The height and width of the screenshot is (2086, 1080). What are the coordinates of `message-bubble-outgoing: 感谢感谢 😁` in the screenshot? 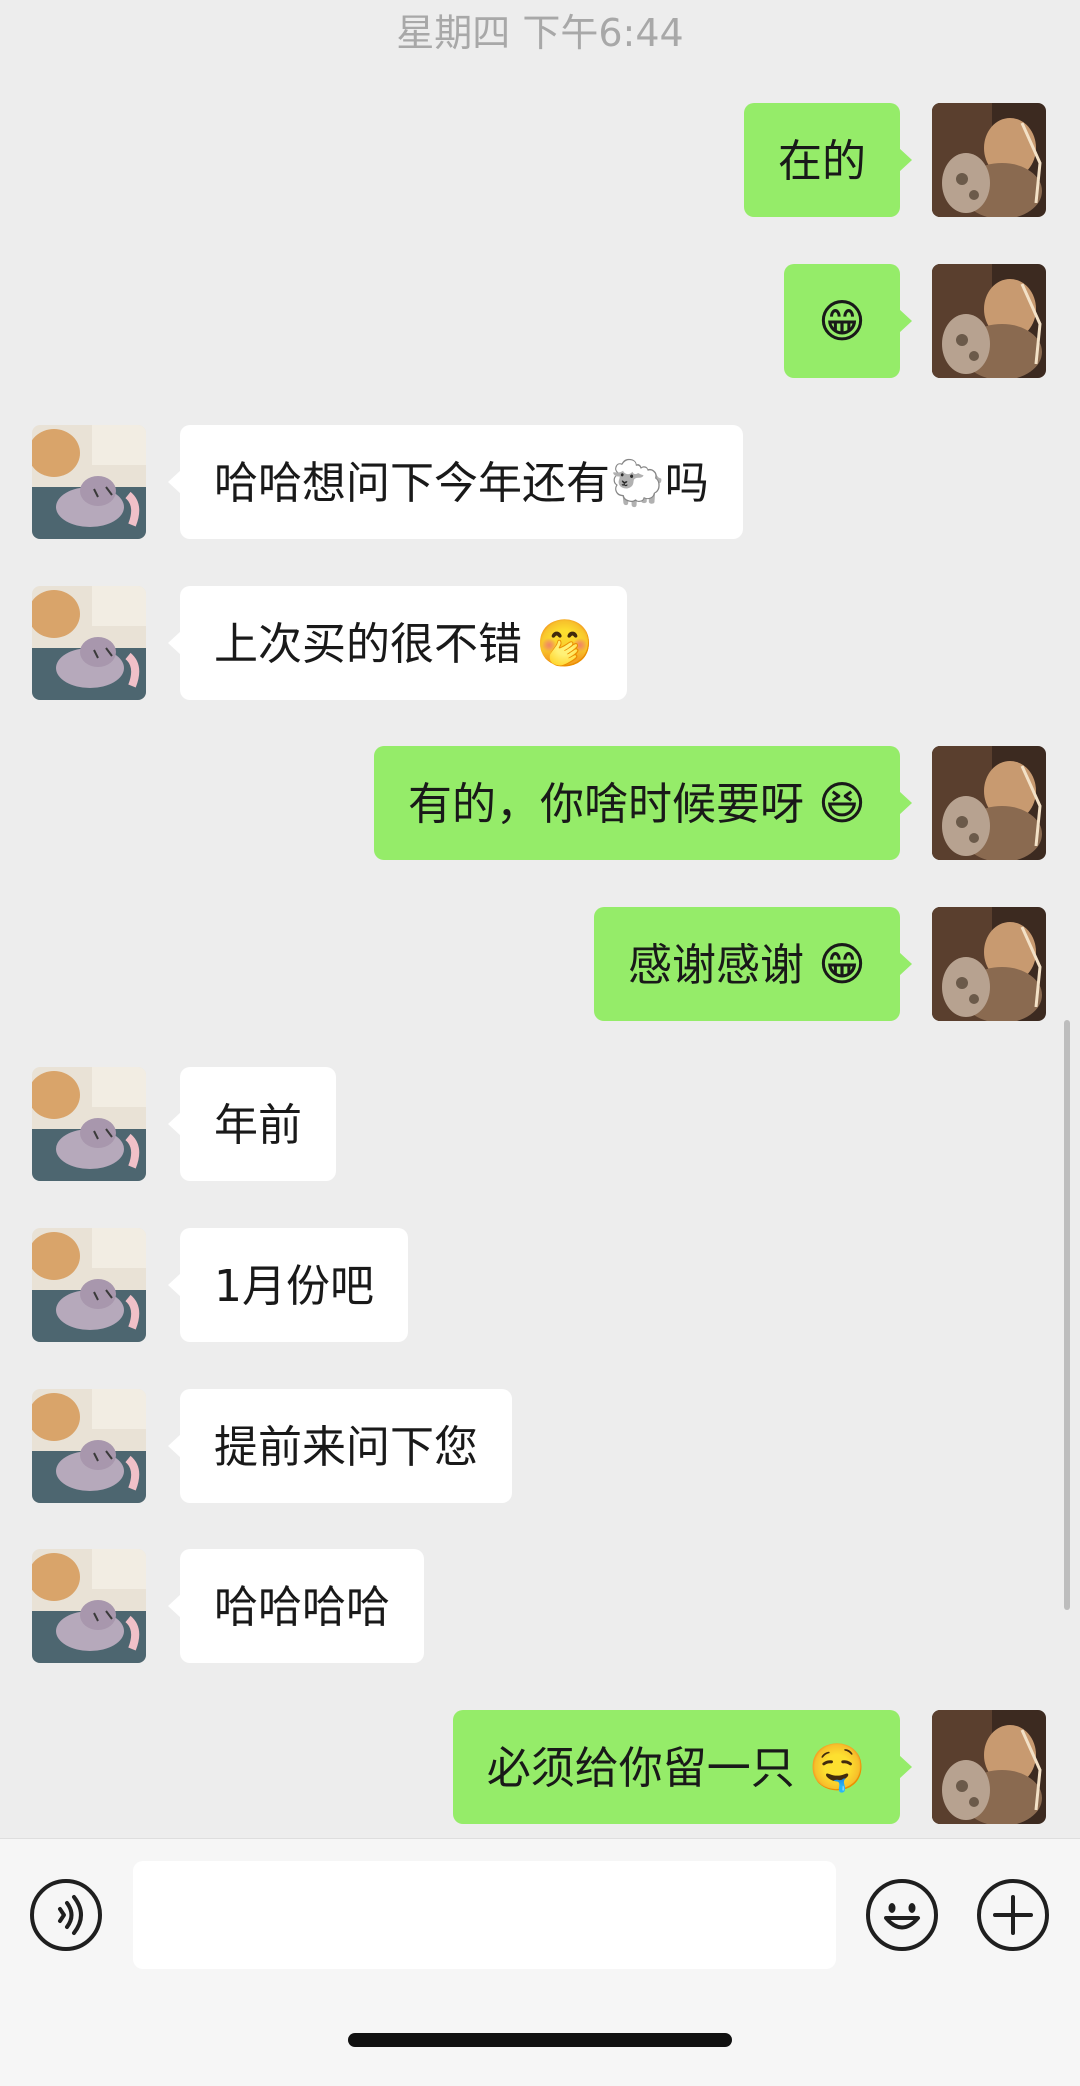 It's located at (753, 964).